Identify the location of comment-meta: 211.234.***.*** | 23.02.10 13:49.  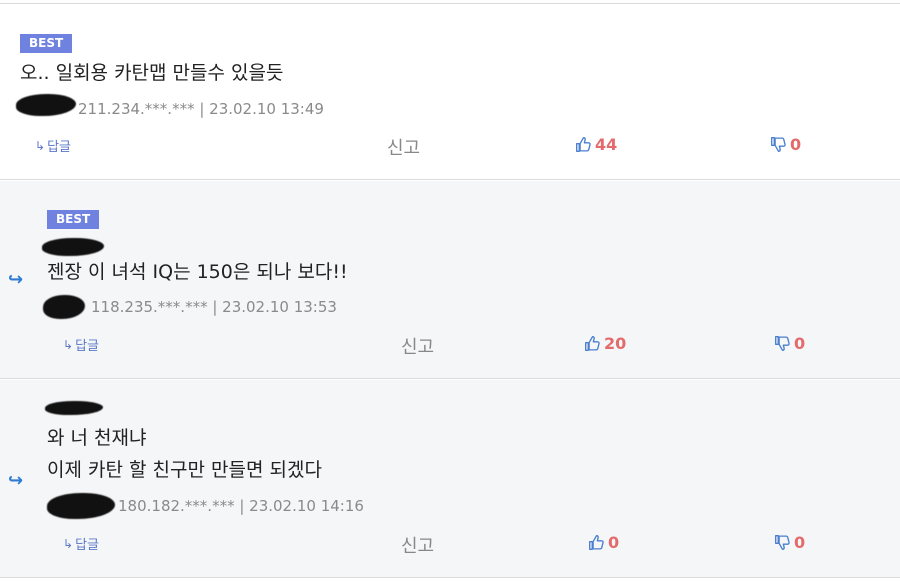
(201, 109).